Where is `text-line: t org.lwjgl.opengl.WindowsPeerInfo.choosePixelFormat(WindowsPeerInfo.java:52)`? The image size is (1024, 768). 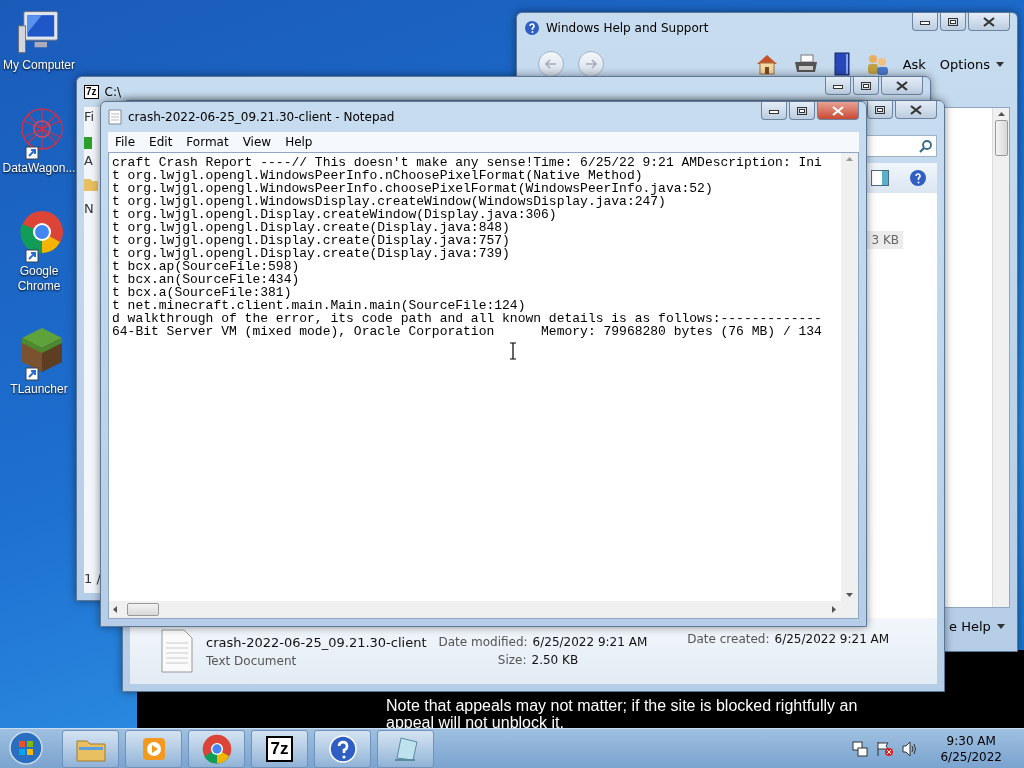 text-line: t org.lwjgl.opengl.WindowsPeerInfo.choosePixelFormat(WindowsPeerInfo.java:52) is located at coordinates (413, 188).